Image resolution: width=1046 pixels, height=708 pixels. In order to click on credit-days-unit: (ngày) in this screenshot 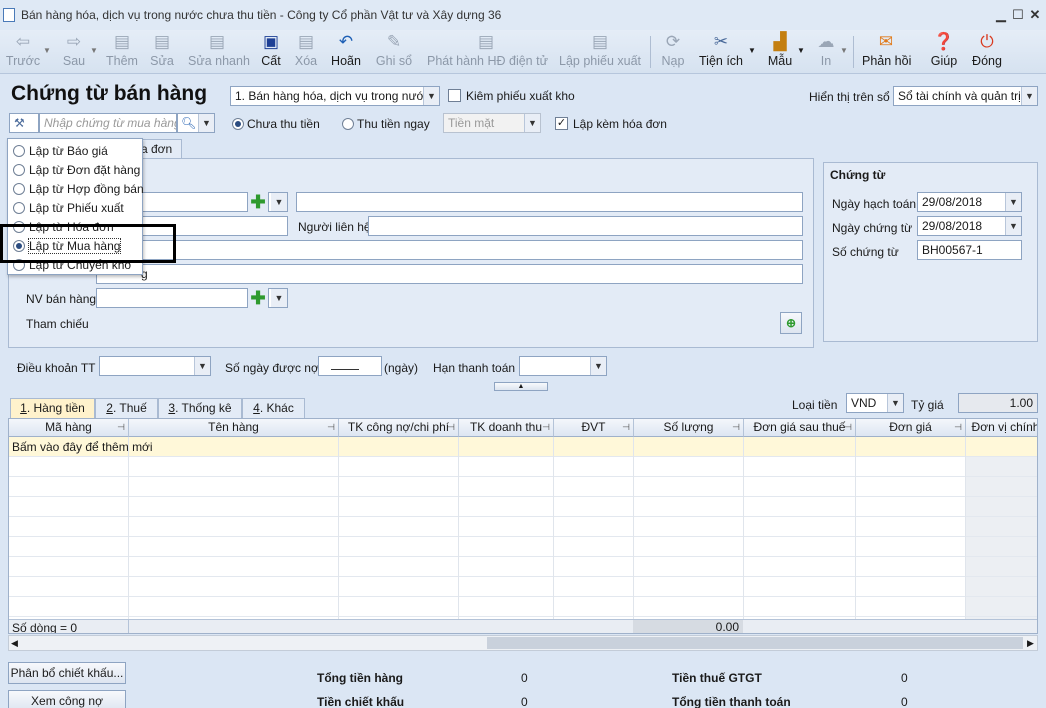, I will do `click(401, 368)`.